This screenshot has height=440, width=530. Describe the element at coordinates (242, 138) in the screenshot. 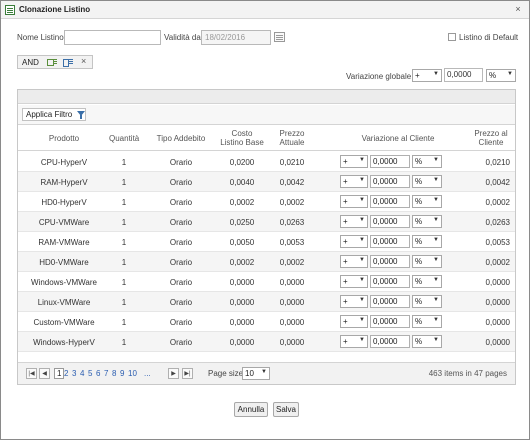

I see `column-header-base-cost: Costo Listino Base` at that location.